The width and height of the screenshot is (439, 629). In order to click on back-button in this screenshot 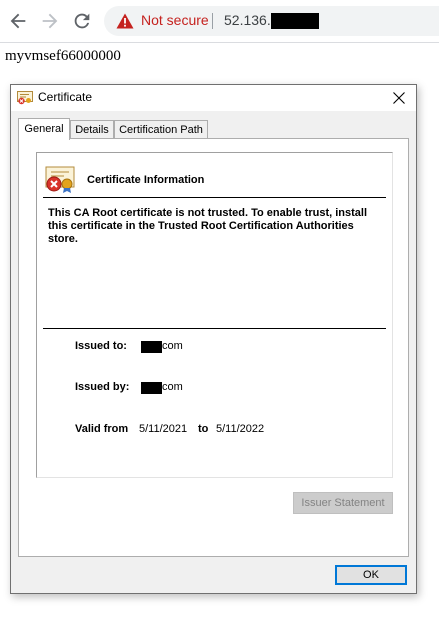, I will do `click(18, 21)`.